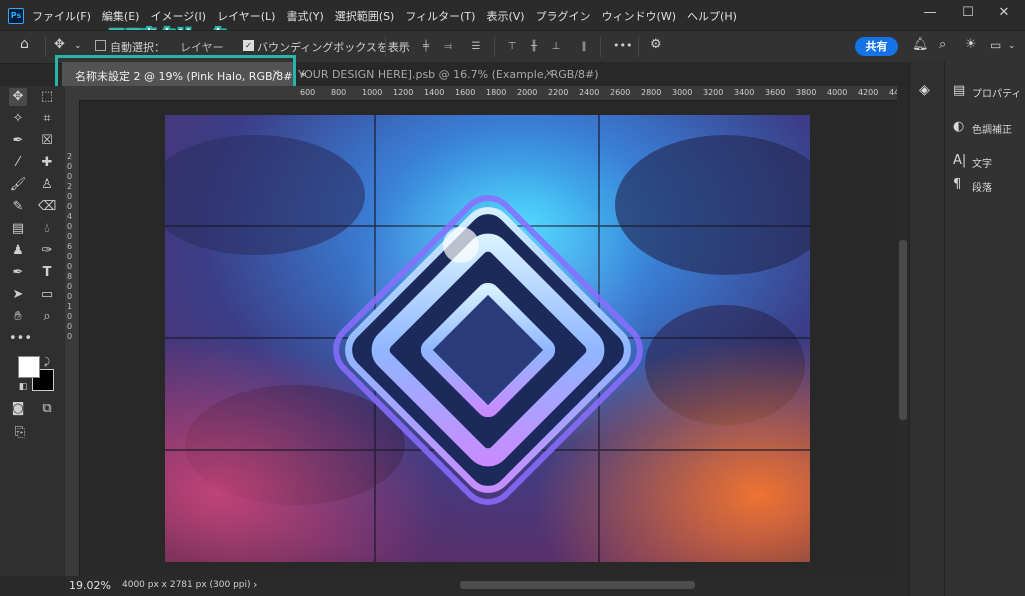 The image size is (1025, 596). What do you see at coordinates (20, 433) in the screenshot?
I see `edit-toolbar-icon: ⎘` at bounding box center [20, 433].